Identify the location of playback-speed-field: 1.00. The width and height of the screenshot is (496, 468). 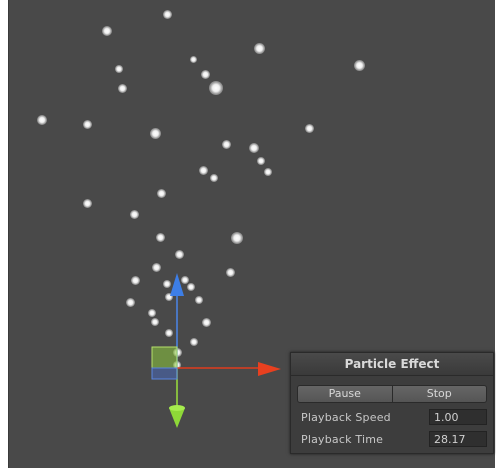
(458, 417).